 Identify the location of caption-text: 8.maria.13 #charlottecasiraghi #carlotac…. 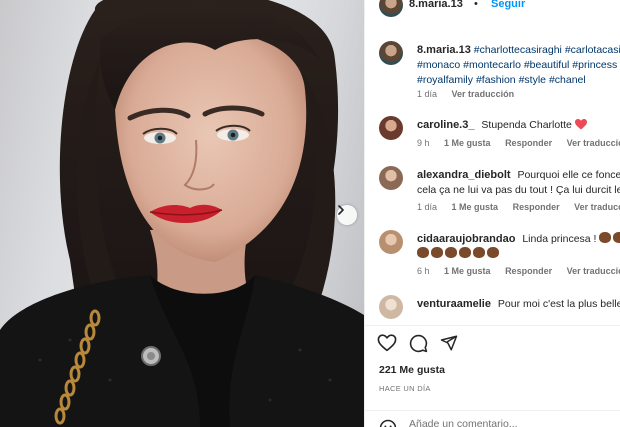
(518, 65).